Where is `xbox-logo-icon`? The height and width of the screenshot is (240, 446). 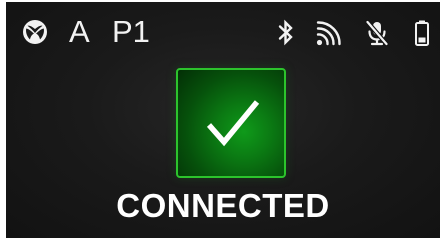
xbox-logo-icon is located at coordinates (35, 32).